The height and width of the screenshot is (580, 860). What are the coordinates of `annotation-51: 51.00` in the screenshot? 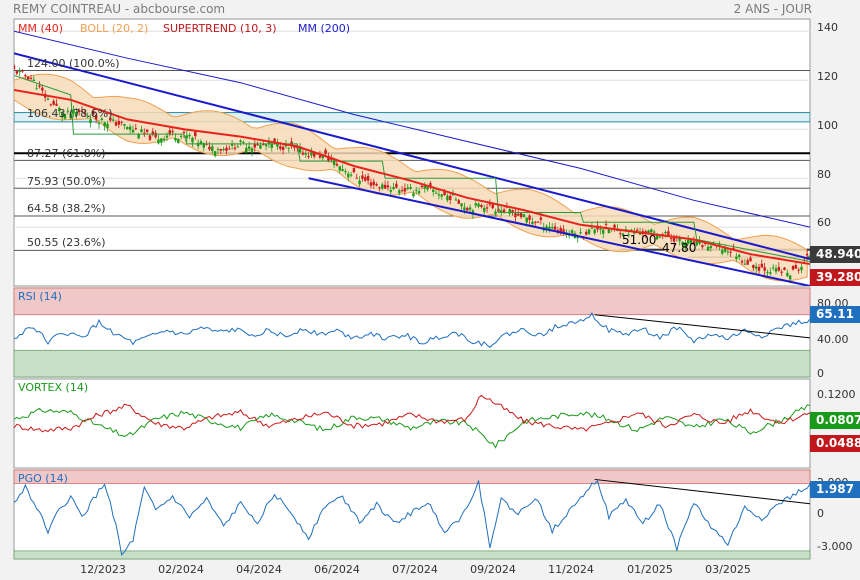 It's located at (639, 240).